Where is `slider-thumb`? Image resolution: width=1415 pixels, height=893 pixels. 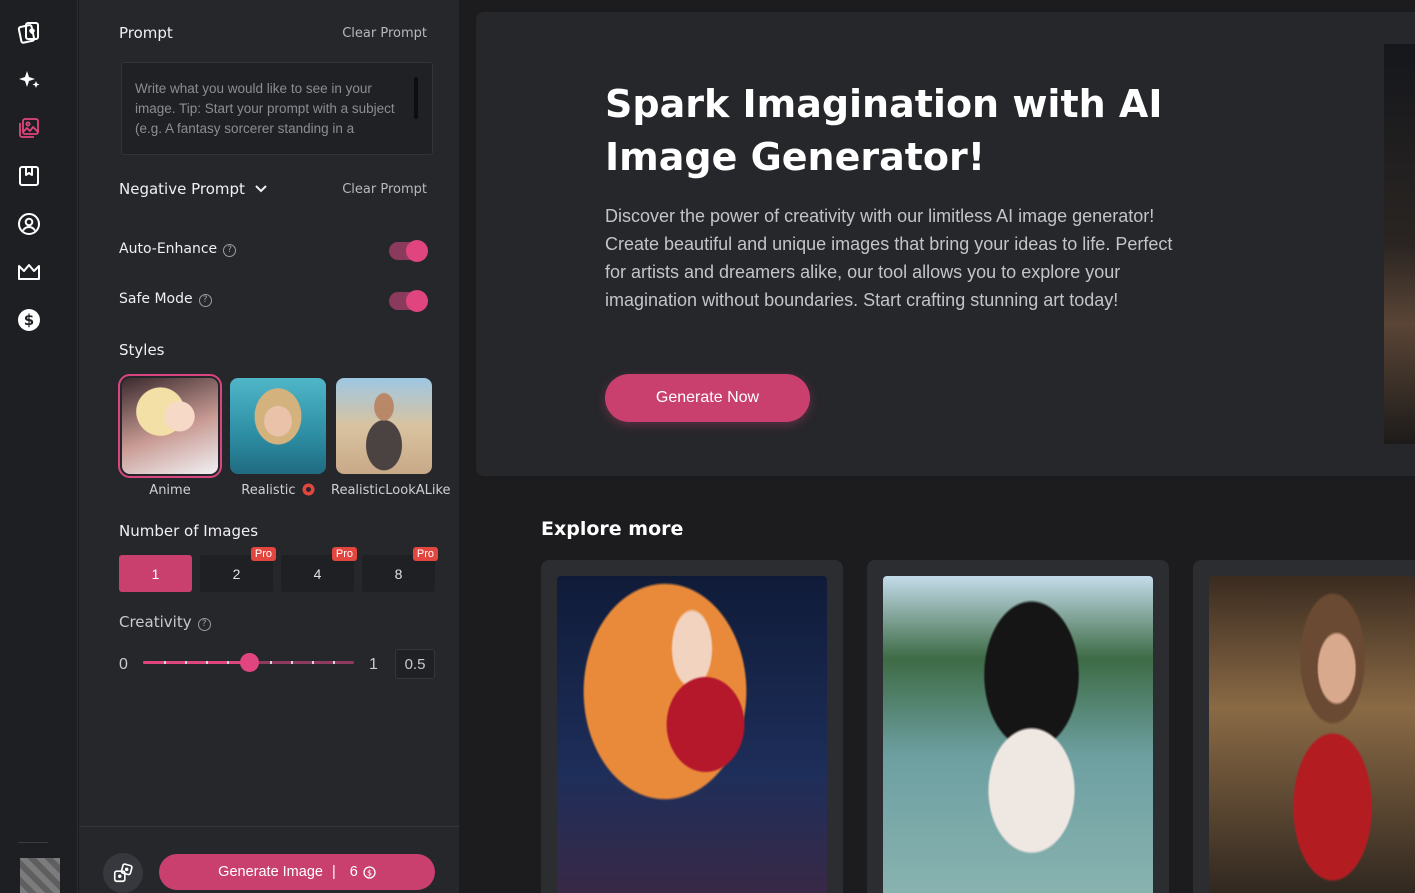
slider-thumb is located at coordinates (249, 662).